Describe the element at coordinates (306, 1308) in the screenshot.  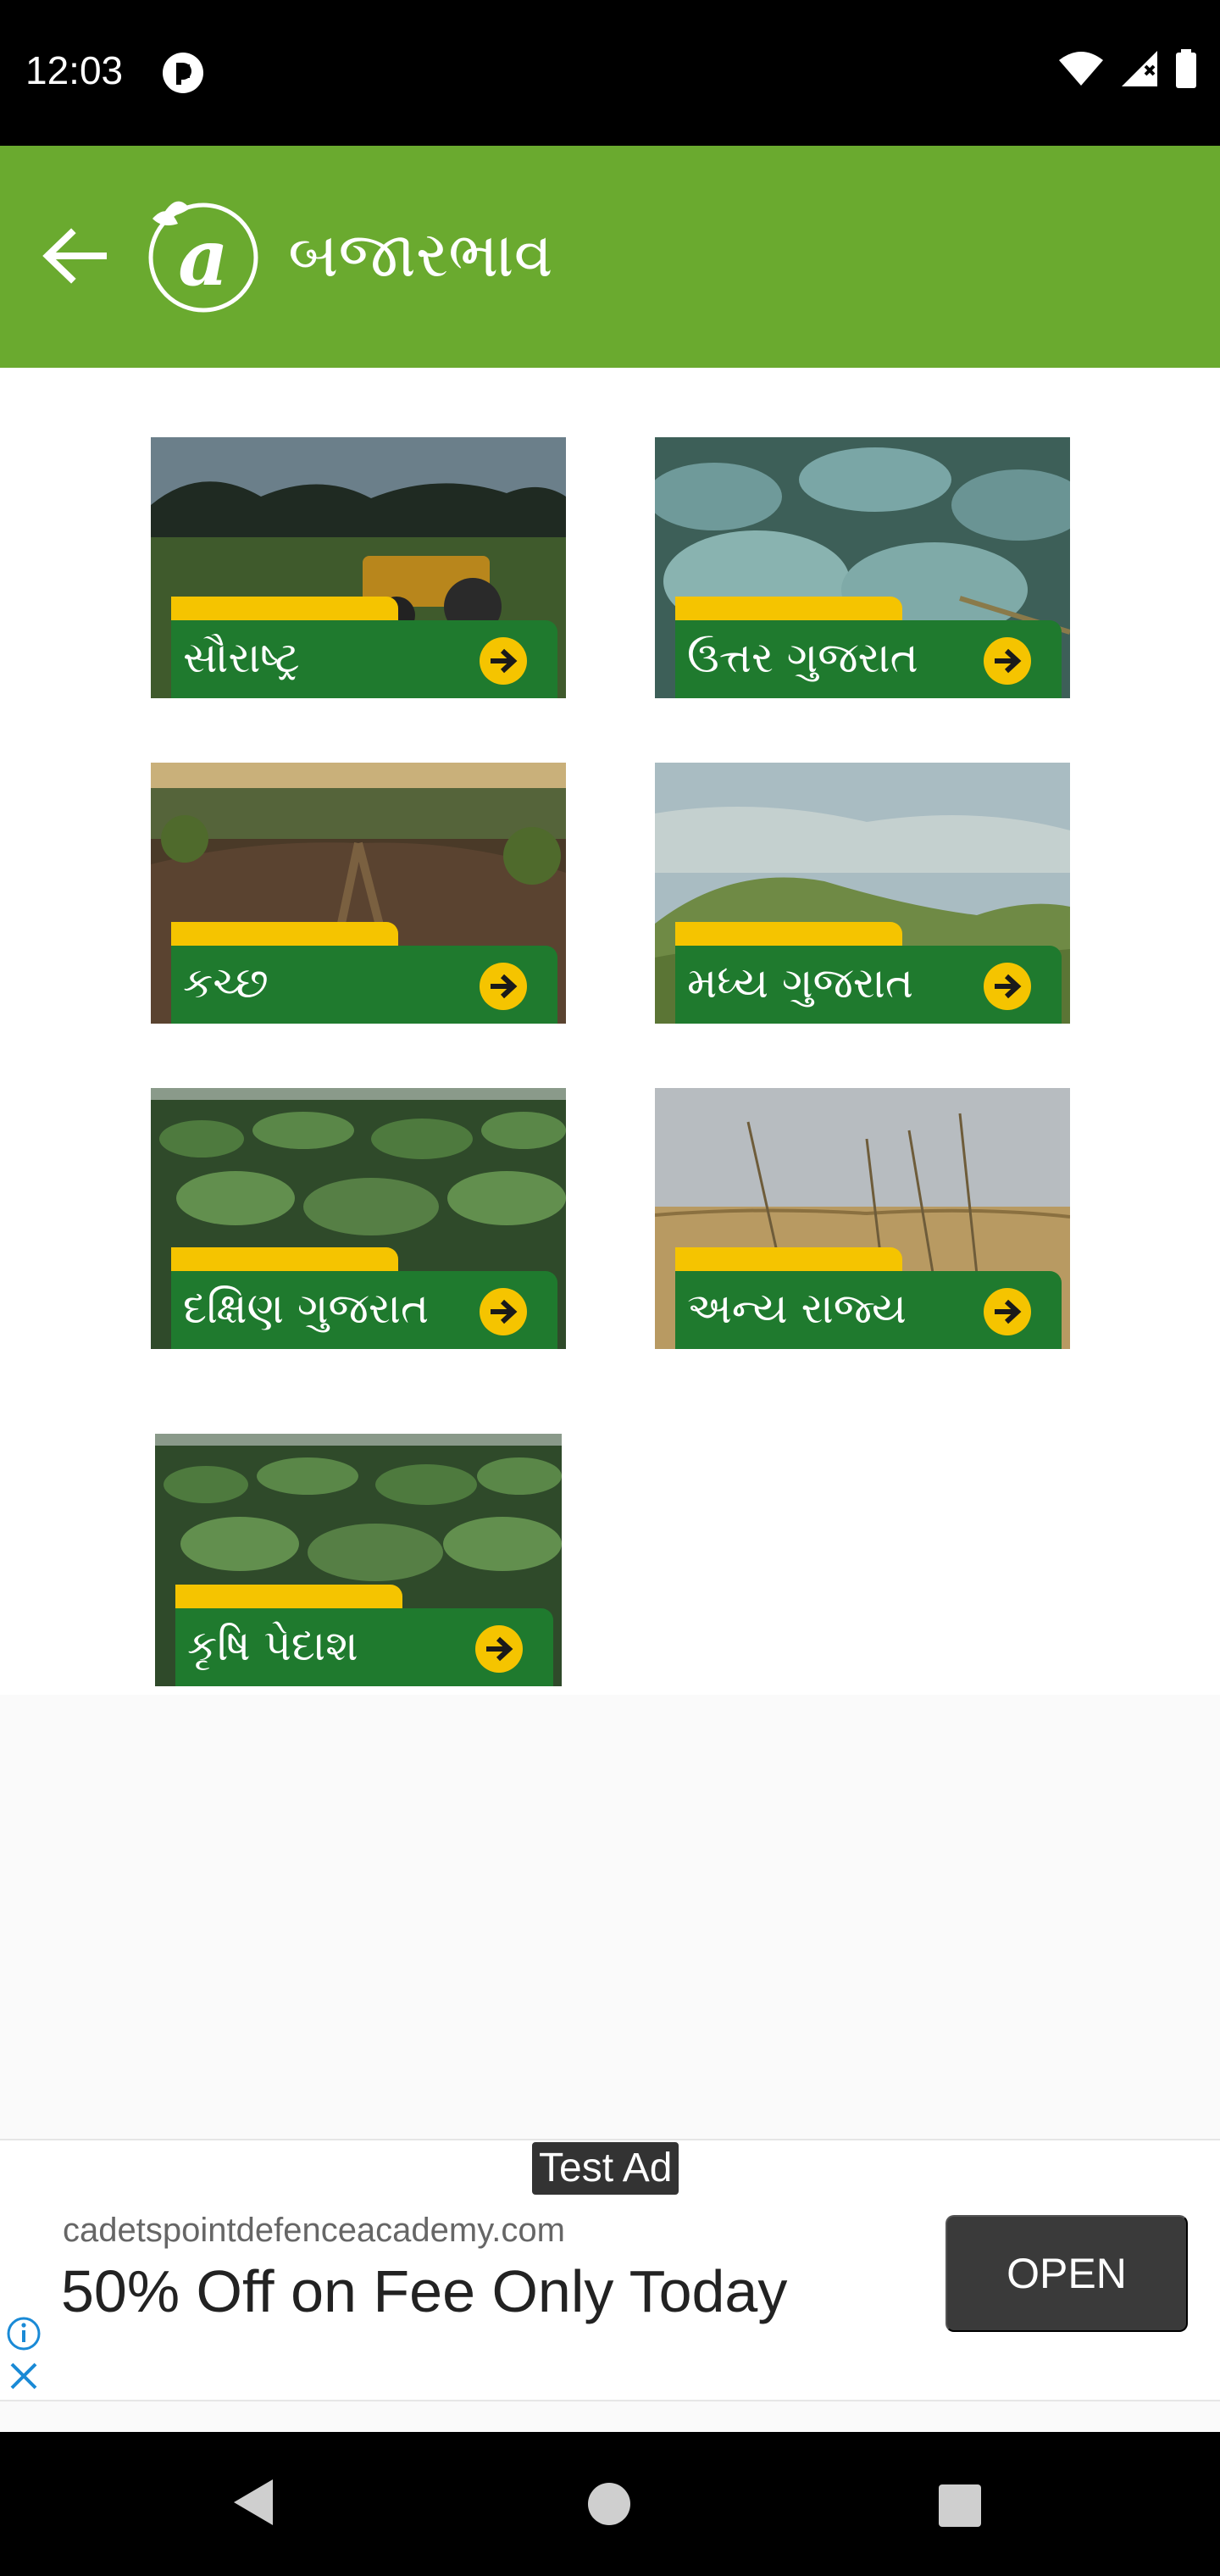
I see `region-label: દક્ષિણ ગુજરાત` at that location.